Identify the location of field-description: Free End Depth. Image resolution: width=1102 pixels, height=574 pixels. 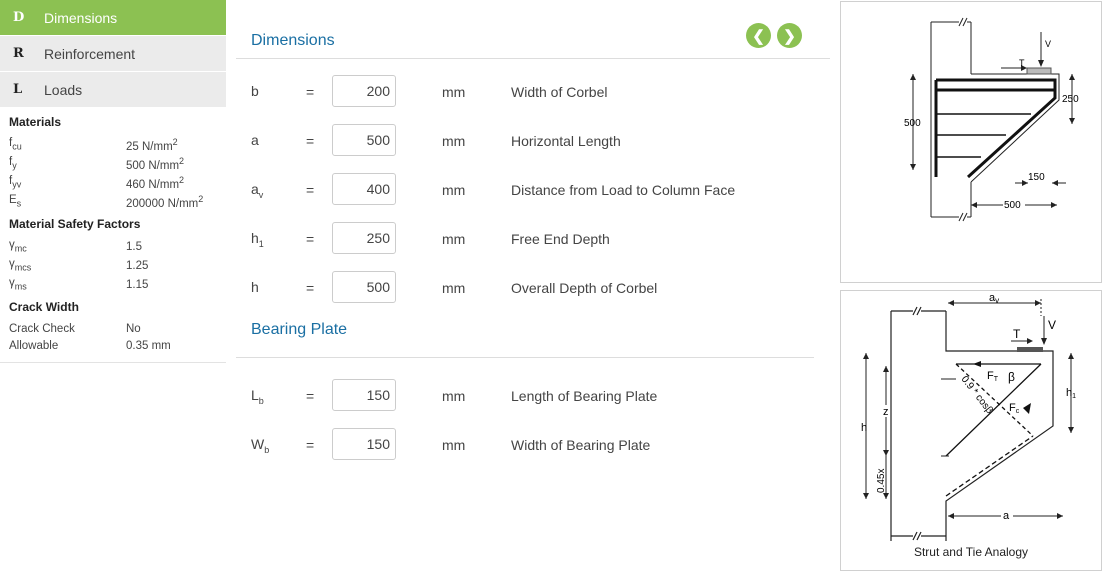
(560, 239).